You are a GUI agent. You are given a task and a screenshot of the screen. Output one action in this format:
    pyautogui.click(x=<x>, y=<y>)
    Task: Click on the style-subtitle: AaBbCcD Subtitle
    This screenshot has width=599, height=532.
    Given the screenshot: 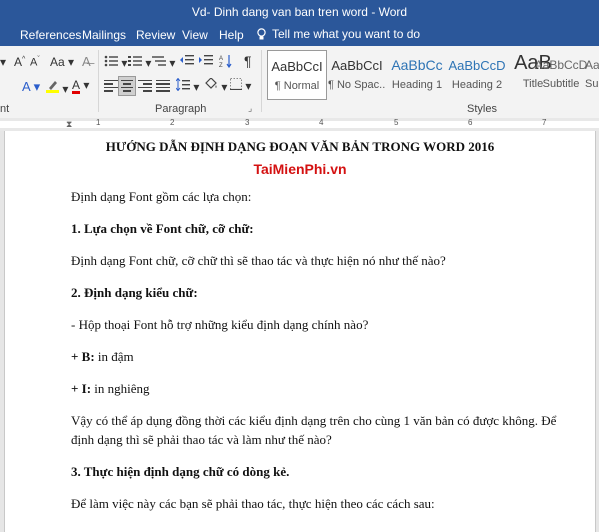 What is the action you would take?
    pyautogui.click(x=561, y=74)
    